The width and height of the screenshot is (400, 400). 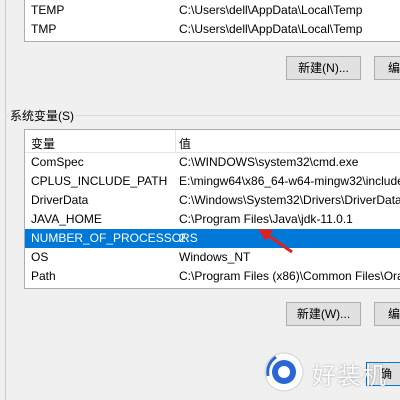 I want to click on watermark: 好装机, so click(x=327, y=371).